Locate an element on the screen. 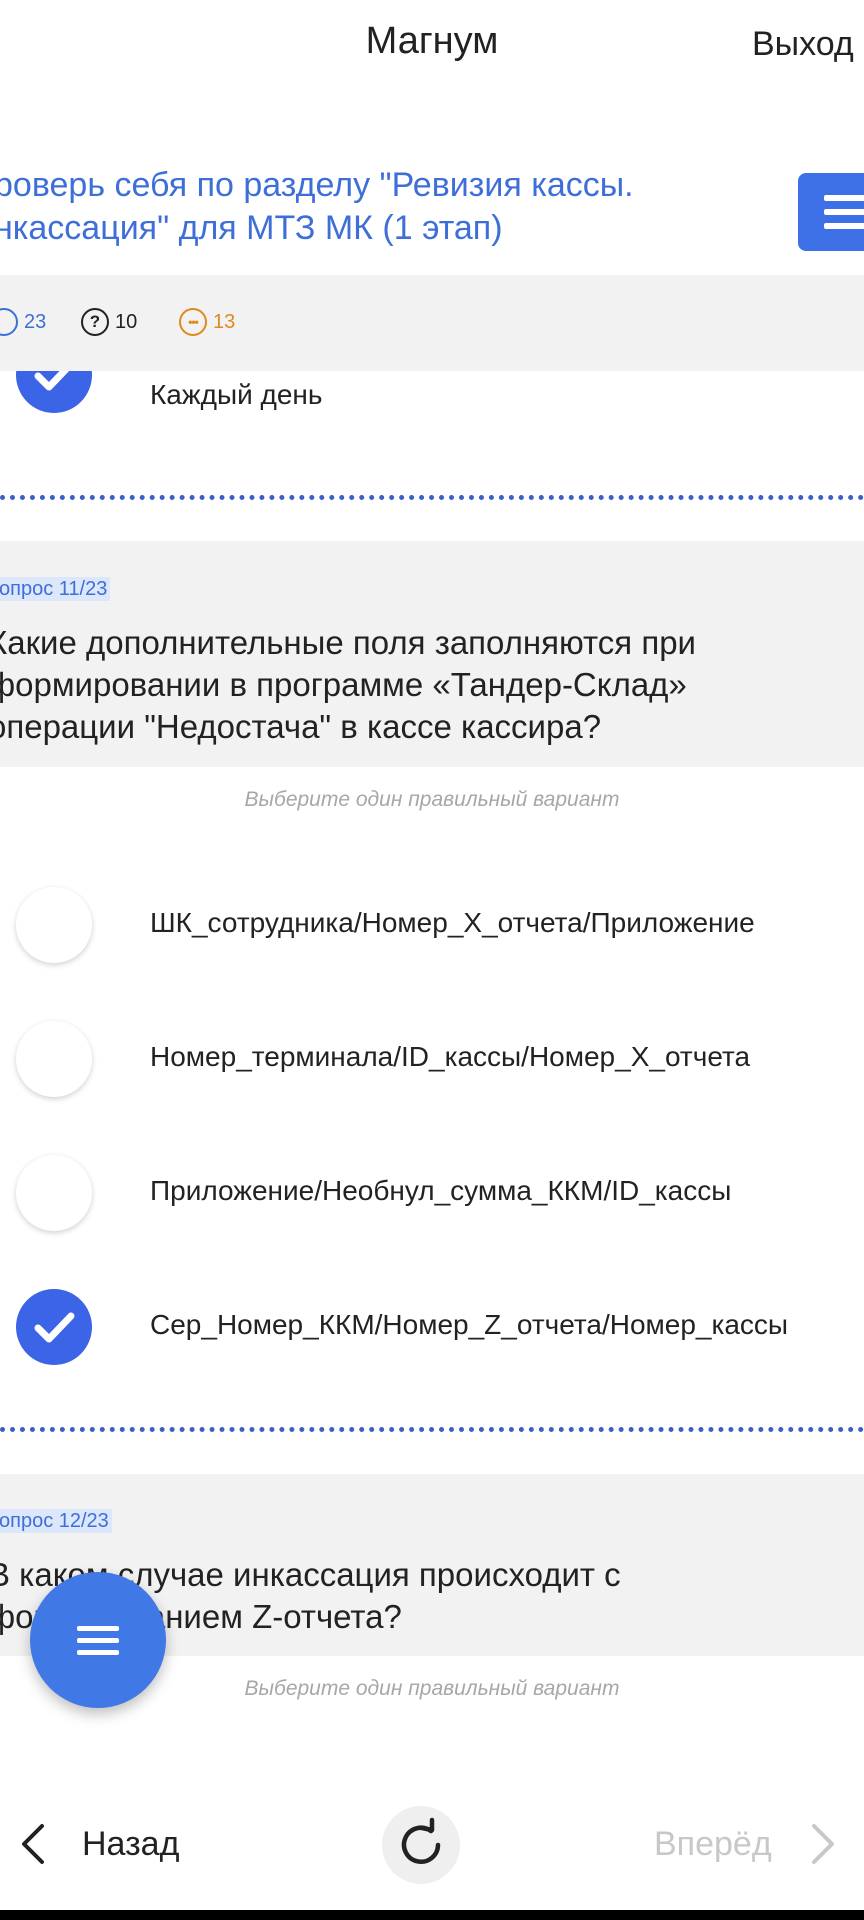 The width and height of the screenshot is (864, 1920). next-button: Вперёд is located at coordinates (748, 1844).